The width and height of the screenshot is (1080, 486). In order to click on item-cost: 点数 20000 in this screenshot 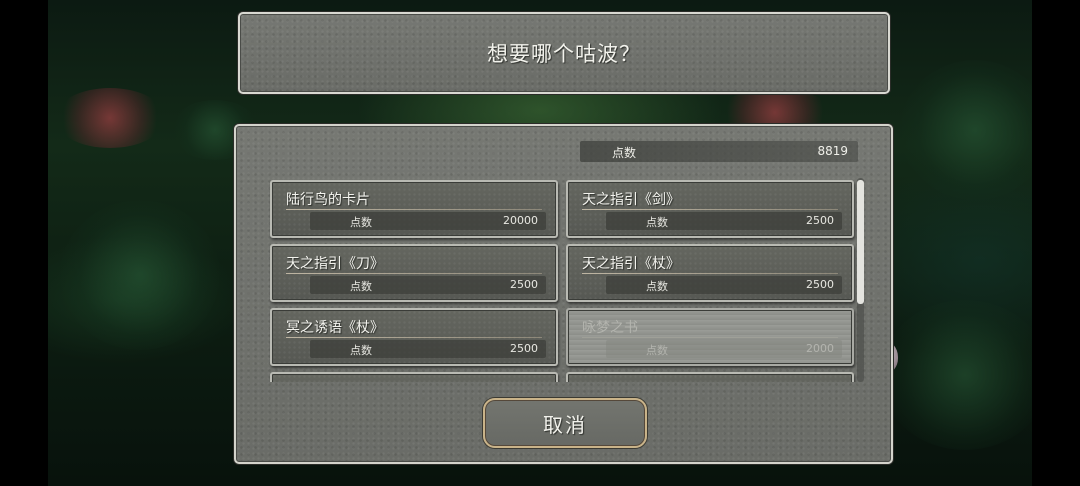, I will do `click(428, 221)`.